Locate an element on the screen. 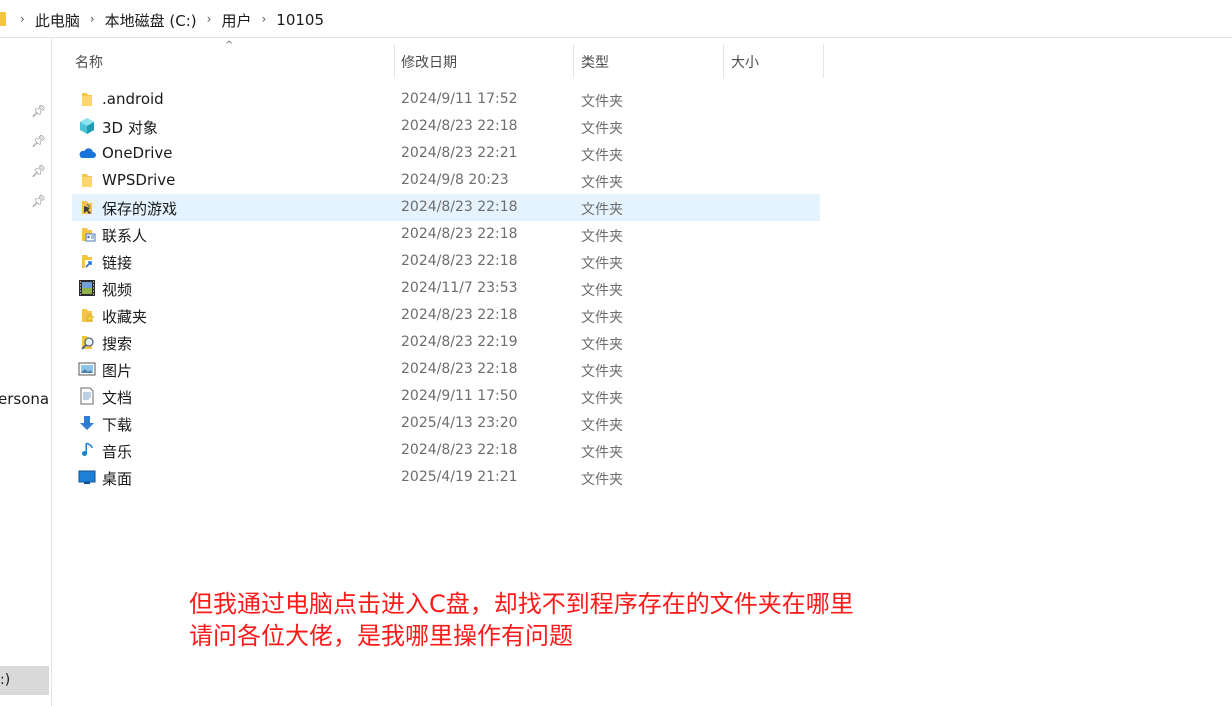  downloads-icon is located at coordinates (87, 423).